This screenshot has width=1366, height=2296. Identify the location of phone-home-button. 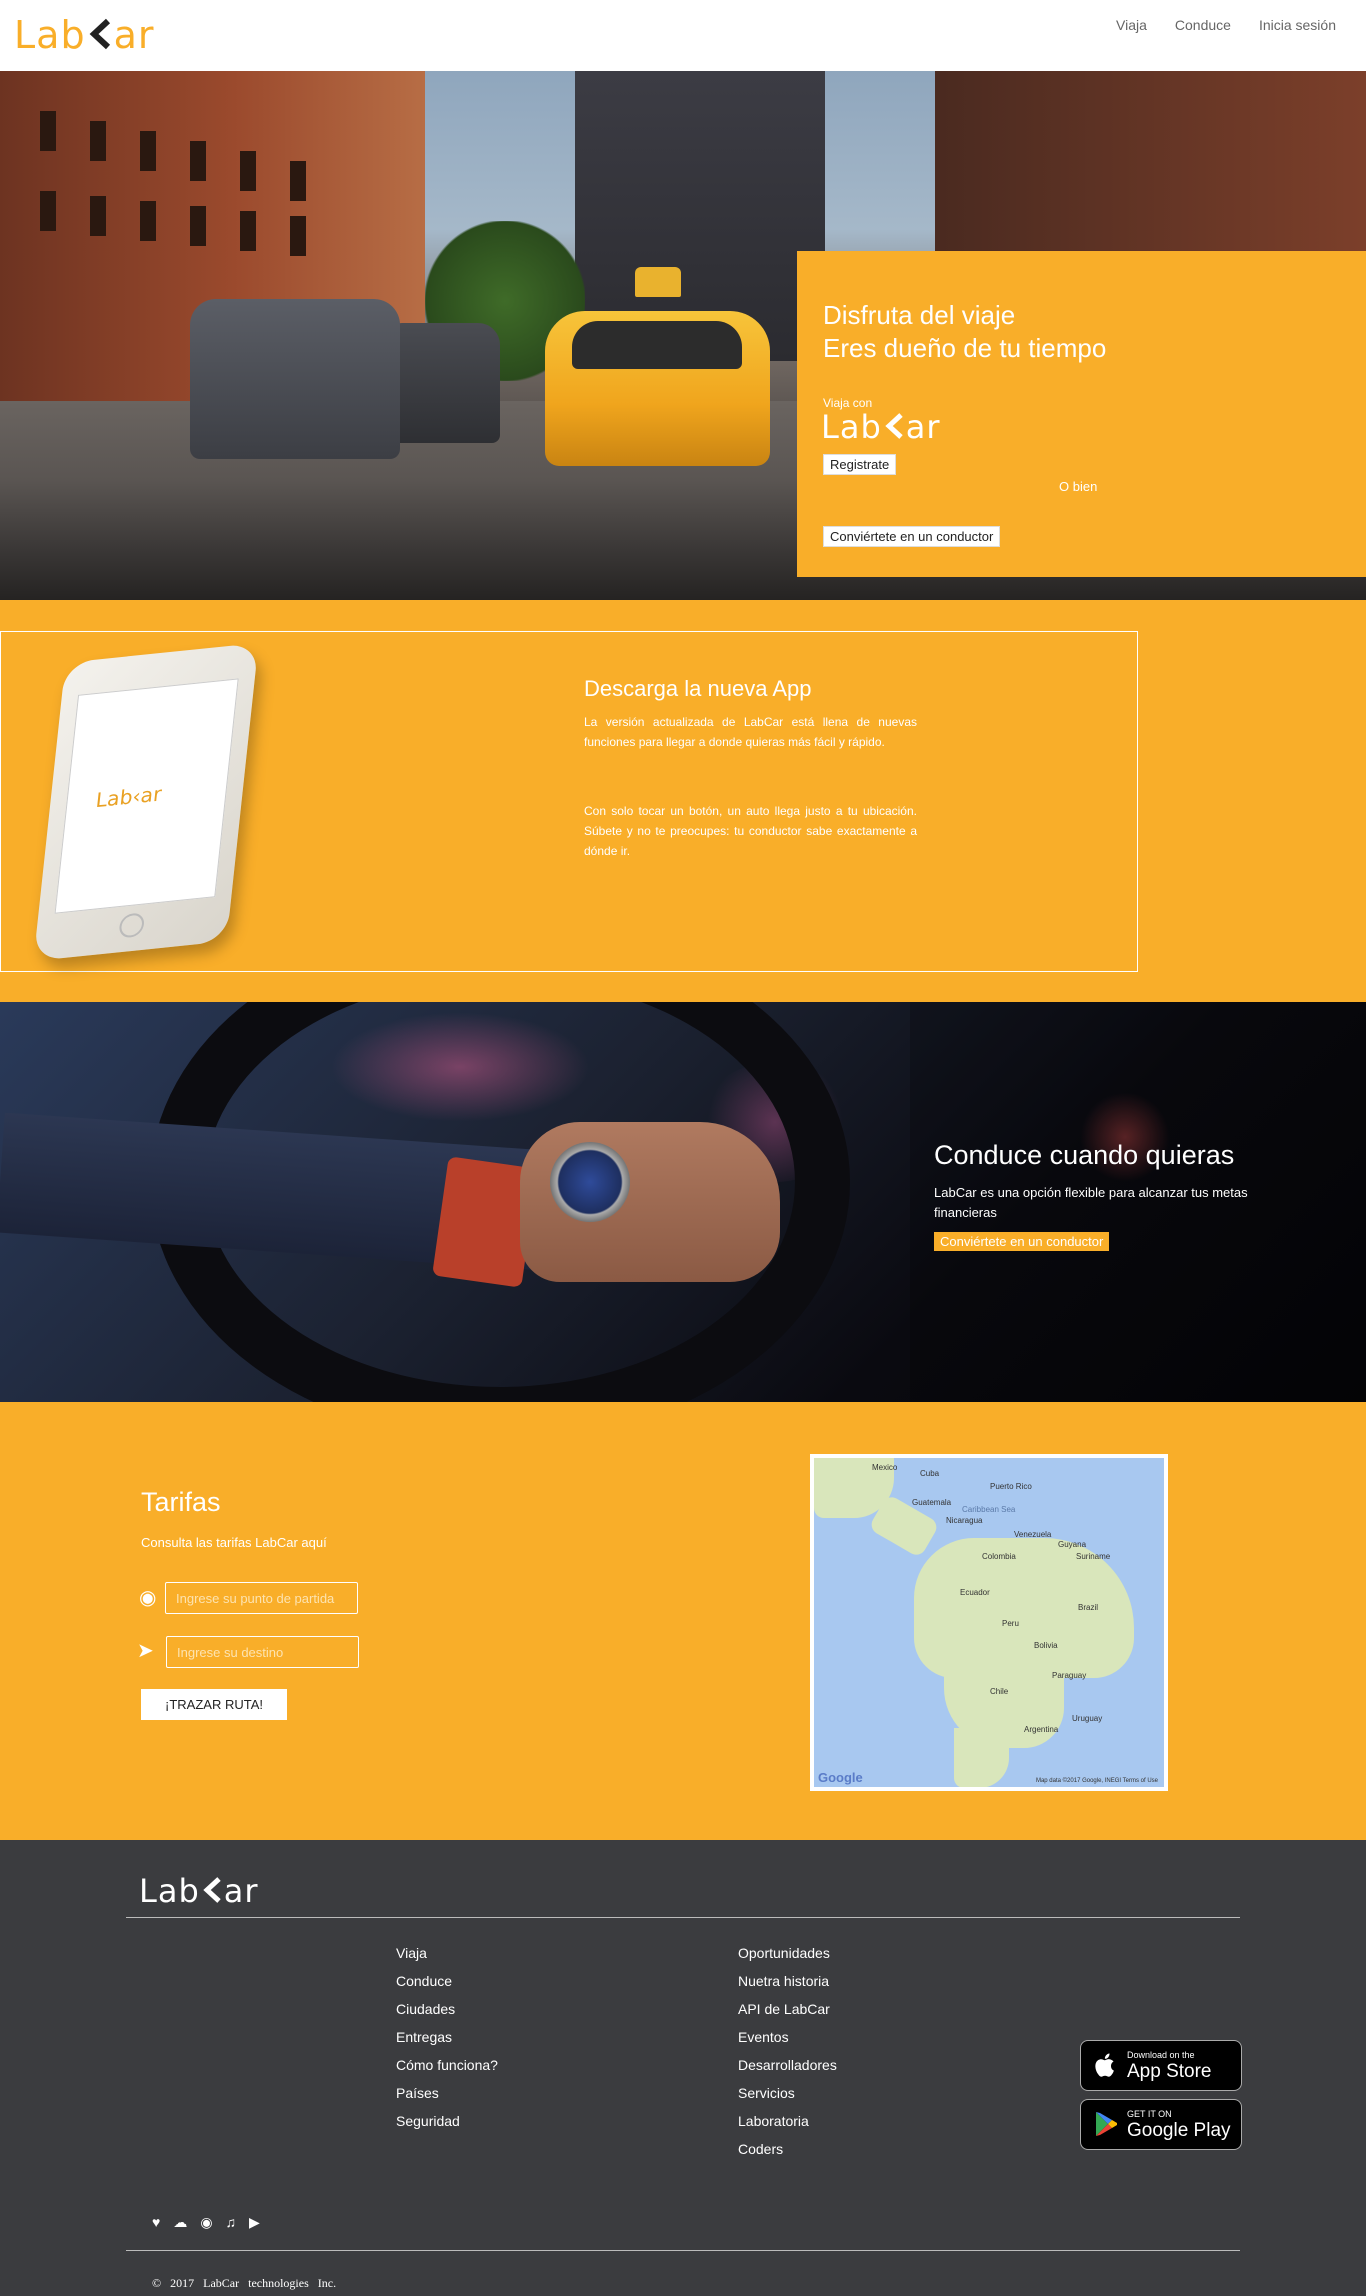
(132, 925).